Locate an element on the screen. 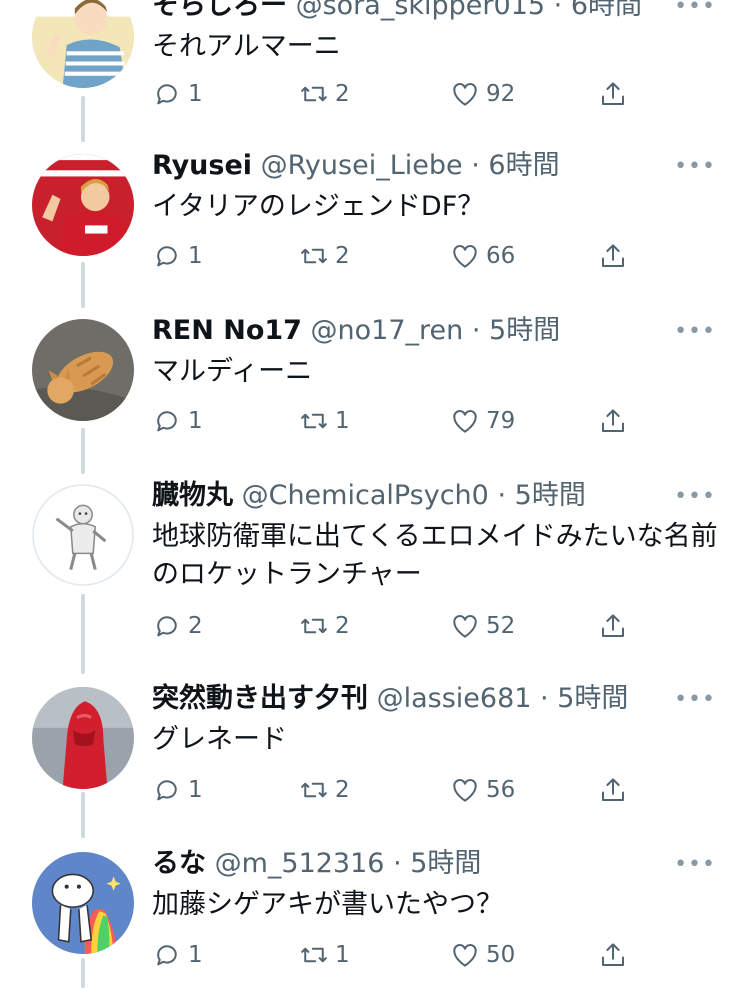  like-count: 79 is located at coordinates (501, 421).